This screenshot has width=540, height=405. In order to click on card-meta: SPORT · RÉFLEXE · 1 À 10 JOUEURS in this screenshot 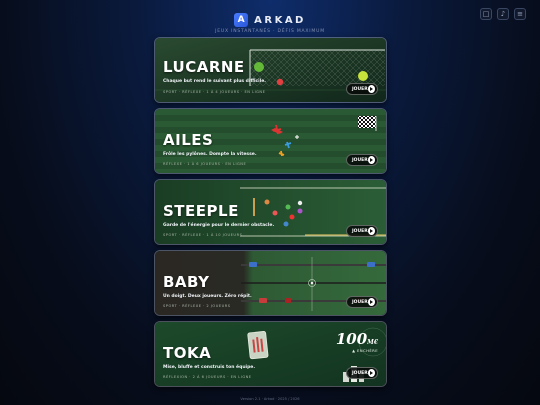, I will do `click(203, 235)`.